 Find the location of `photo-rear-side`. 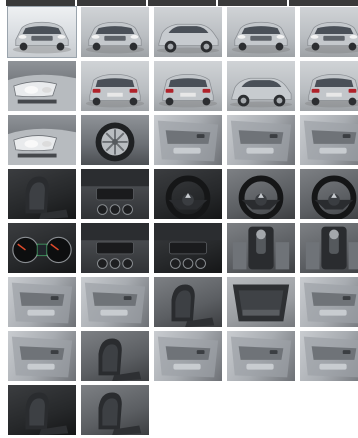

photo-rear-side is located at coordinates (261, 86).